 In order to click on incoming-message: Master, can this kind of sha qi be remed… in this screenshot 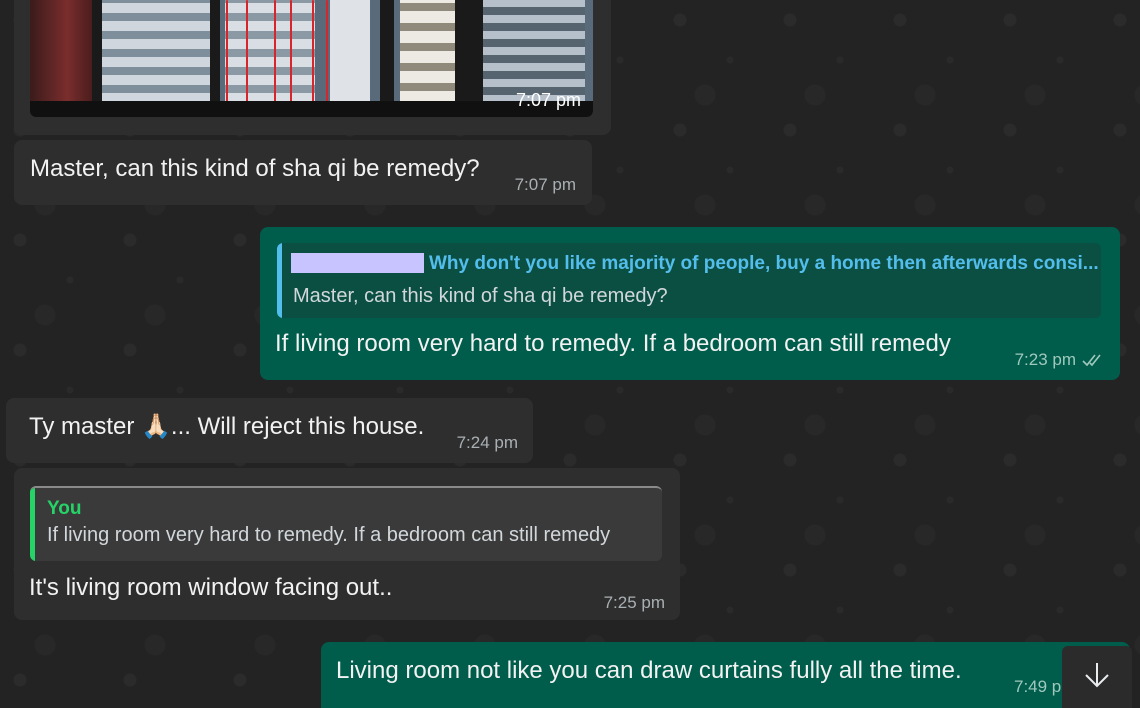, I will do `click(303, 172)`.